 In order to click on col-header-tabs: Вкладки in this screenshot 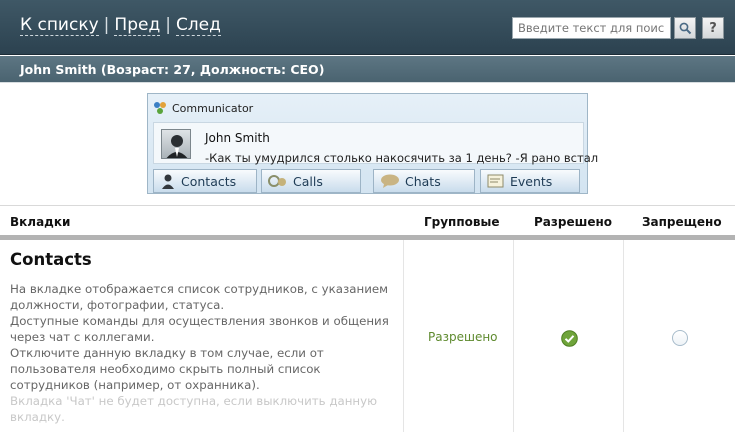, I will do `click(40, 222)`.